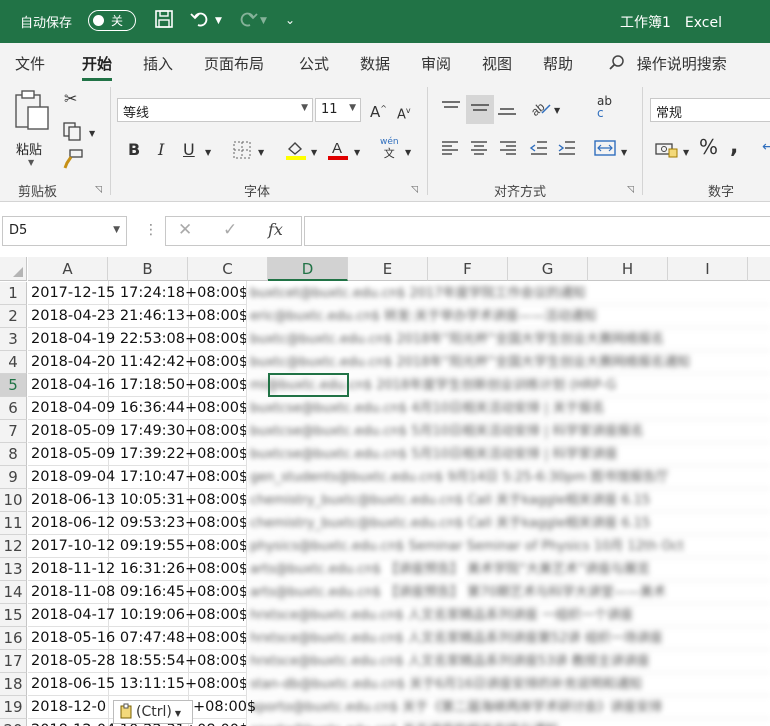  Describe the element at coordinates (450, 149) in the screenshot. I see `align-left-icon` at that location.